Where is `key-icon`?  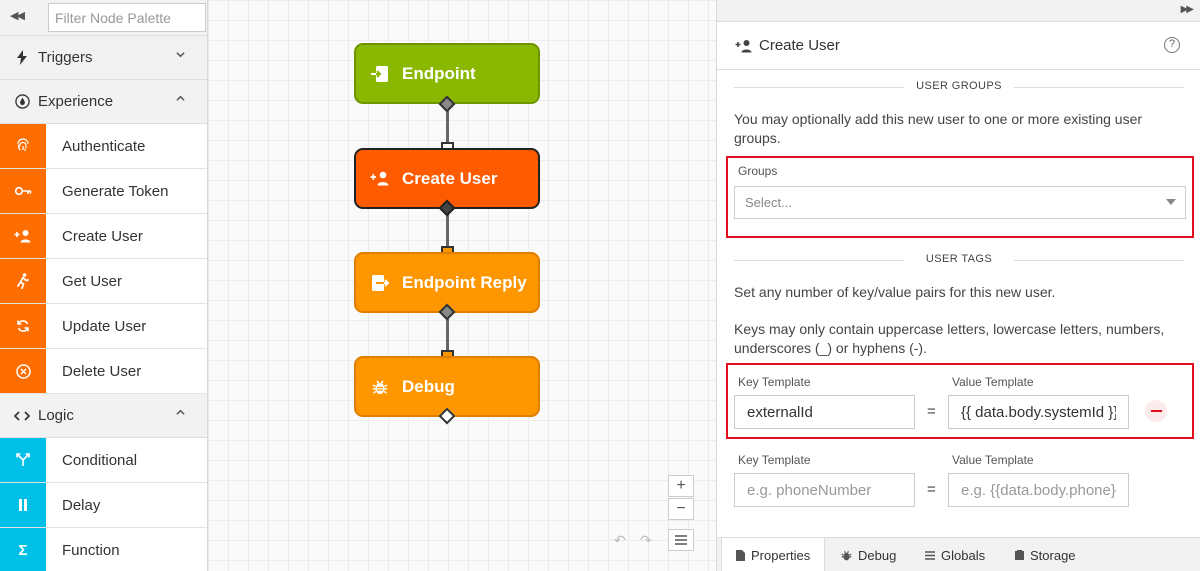 key-icon is located at coordinates (23, 191).